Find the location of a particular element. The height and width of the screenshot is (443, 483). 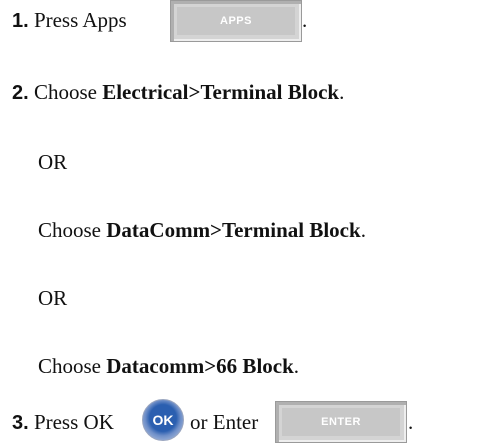

step-3-enter-text: or Enter is located at coordinates (224, 422).